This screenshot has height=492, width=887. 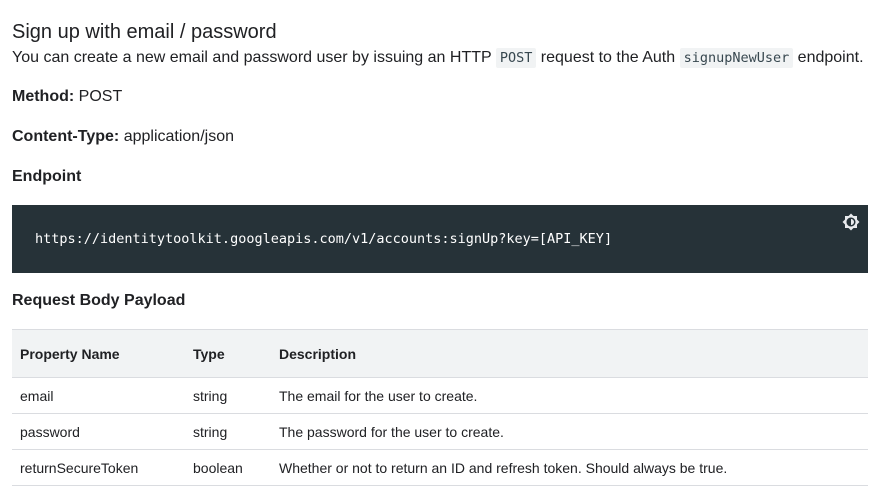 I want to click on payload-label: Request Body Payload, so click(x=99, y=300).